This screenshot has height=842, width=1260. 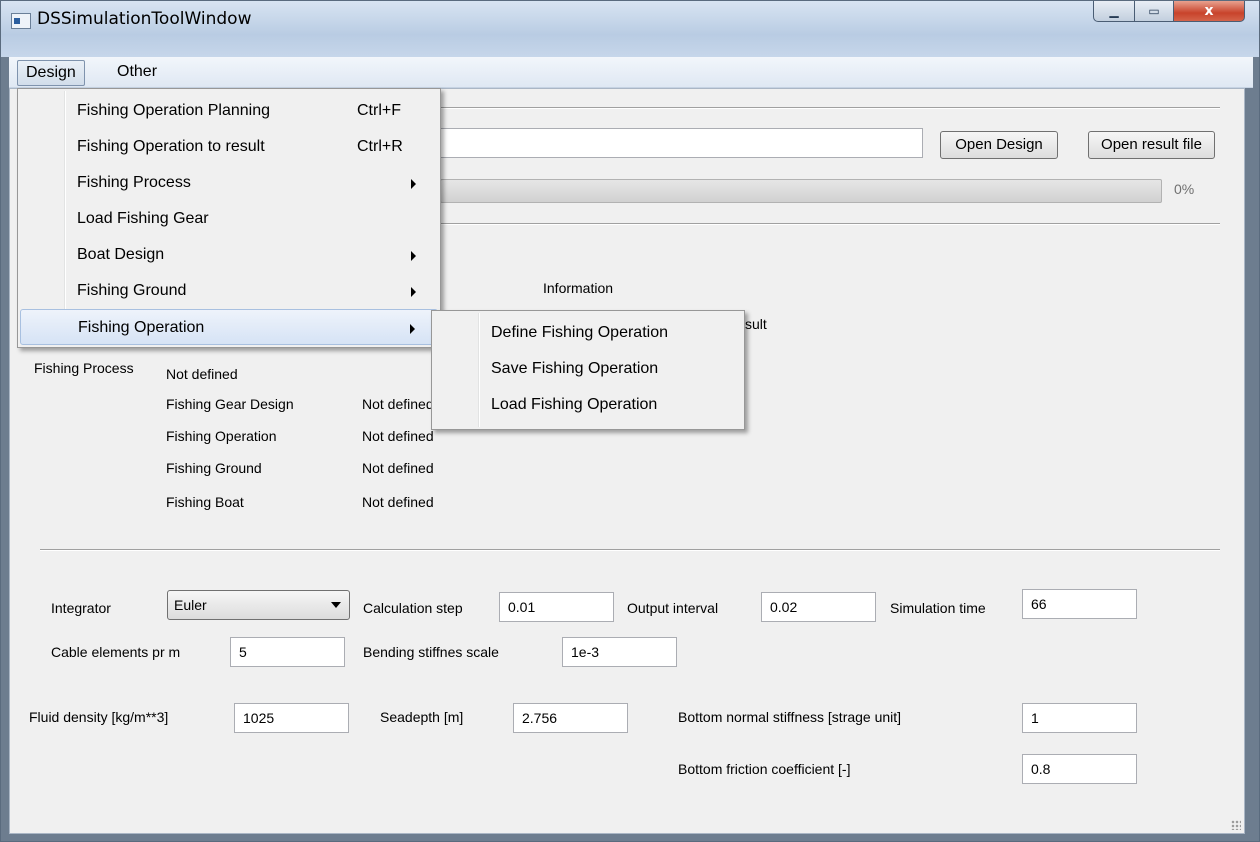 I want to click on design-path-input, so click(x=681, y=143).